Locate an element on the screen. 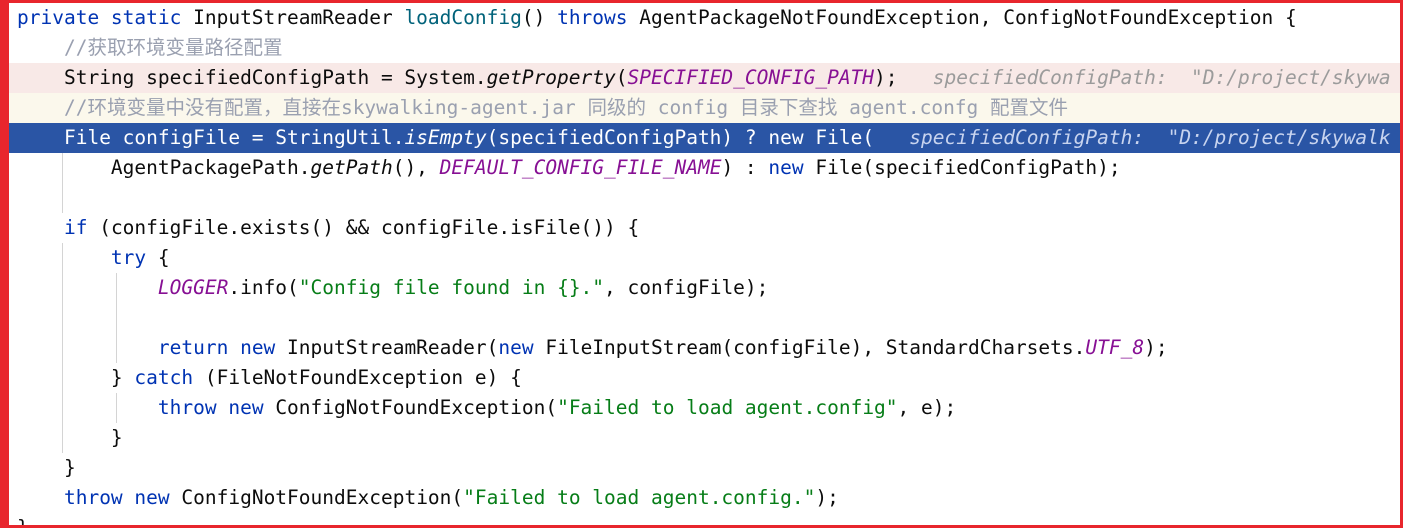  code-token: InputStreamReader( is located at coordinates (393, 347).